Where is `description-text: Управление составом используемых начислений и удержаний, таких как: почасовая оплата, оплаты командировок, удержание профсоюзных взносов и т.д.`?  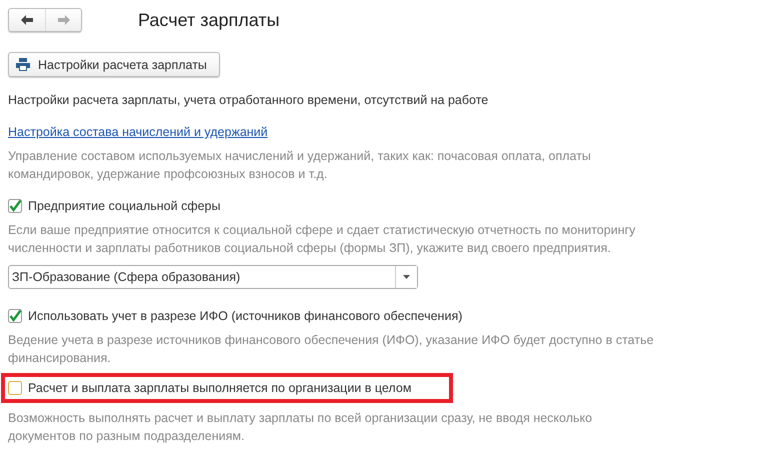 description-text: Управление составом используемых начислений и удержаний, таких как: почасовая оплата, оплаты командировок, удержание профсоюзных взносов и т.д. is located at coordinates (300, 165).